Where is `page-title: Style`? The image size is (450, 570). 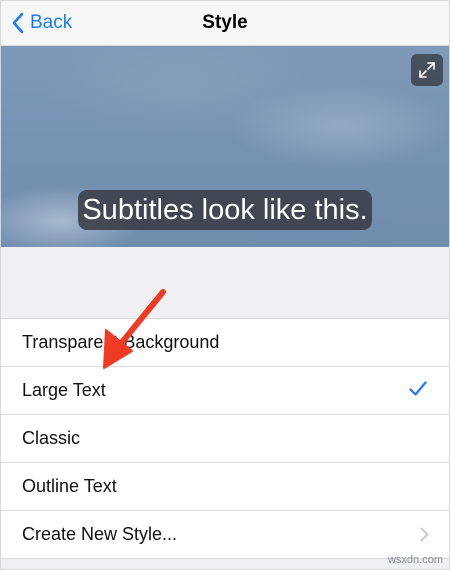 page-title: Style is located at coordinates (225, 22).